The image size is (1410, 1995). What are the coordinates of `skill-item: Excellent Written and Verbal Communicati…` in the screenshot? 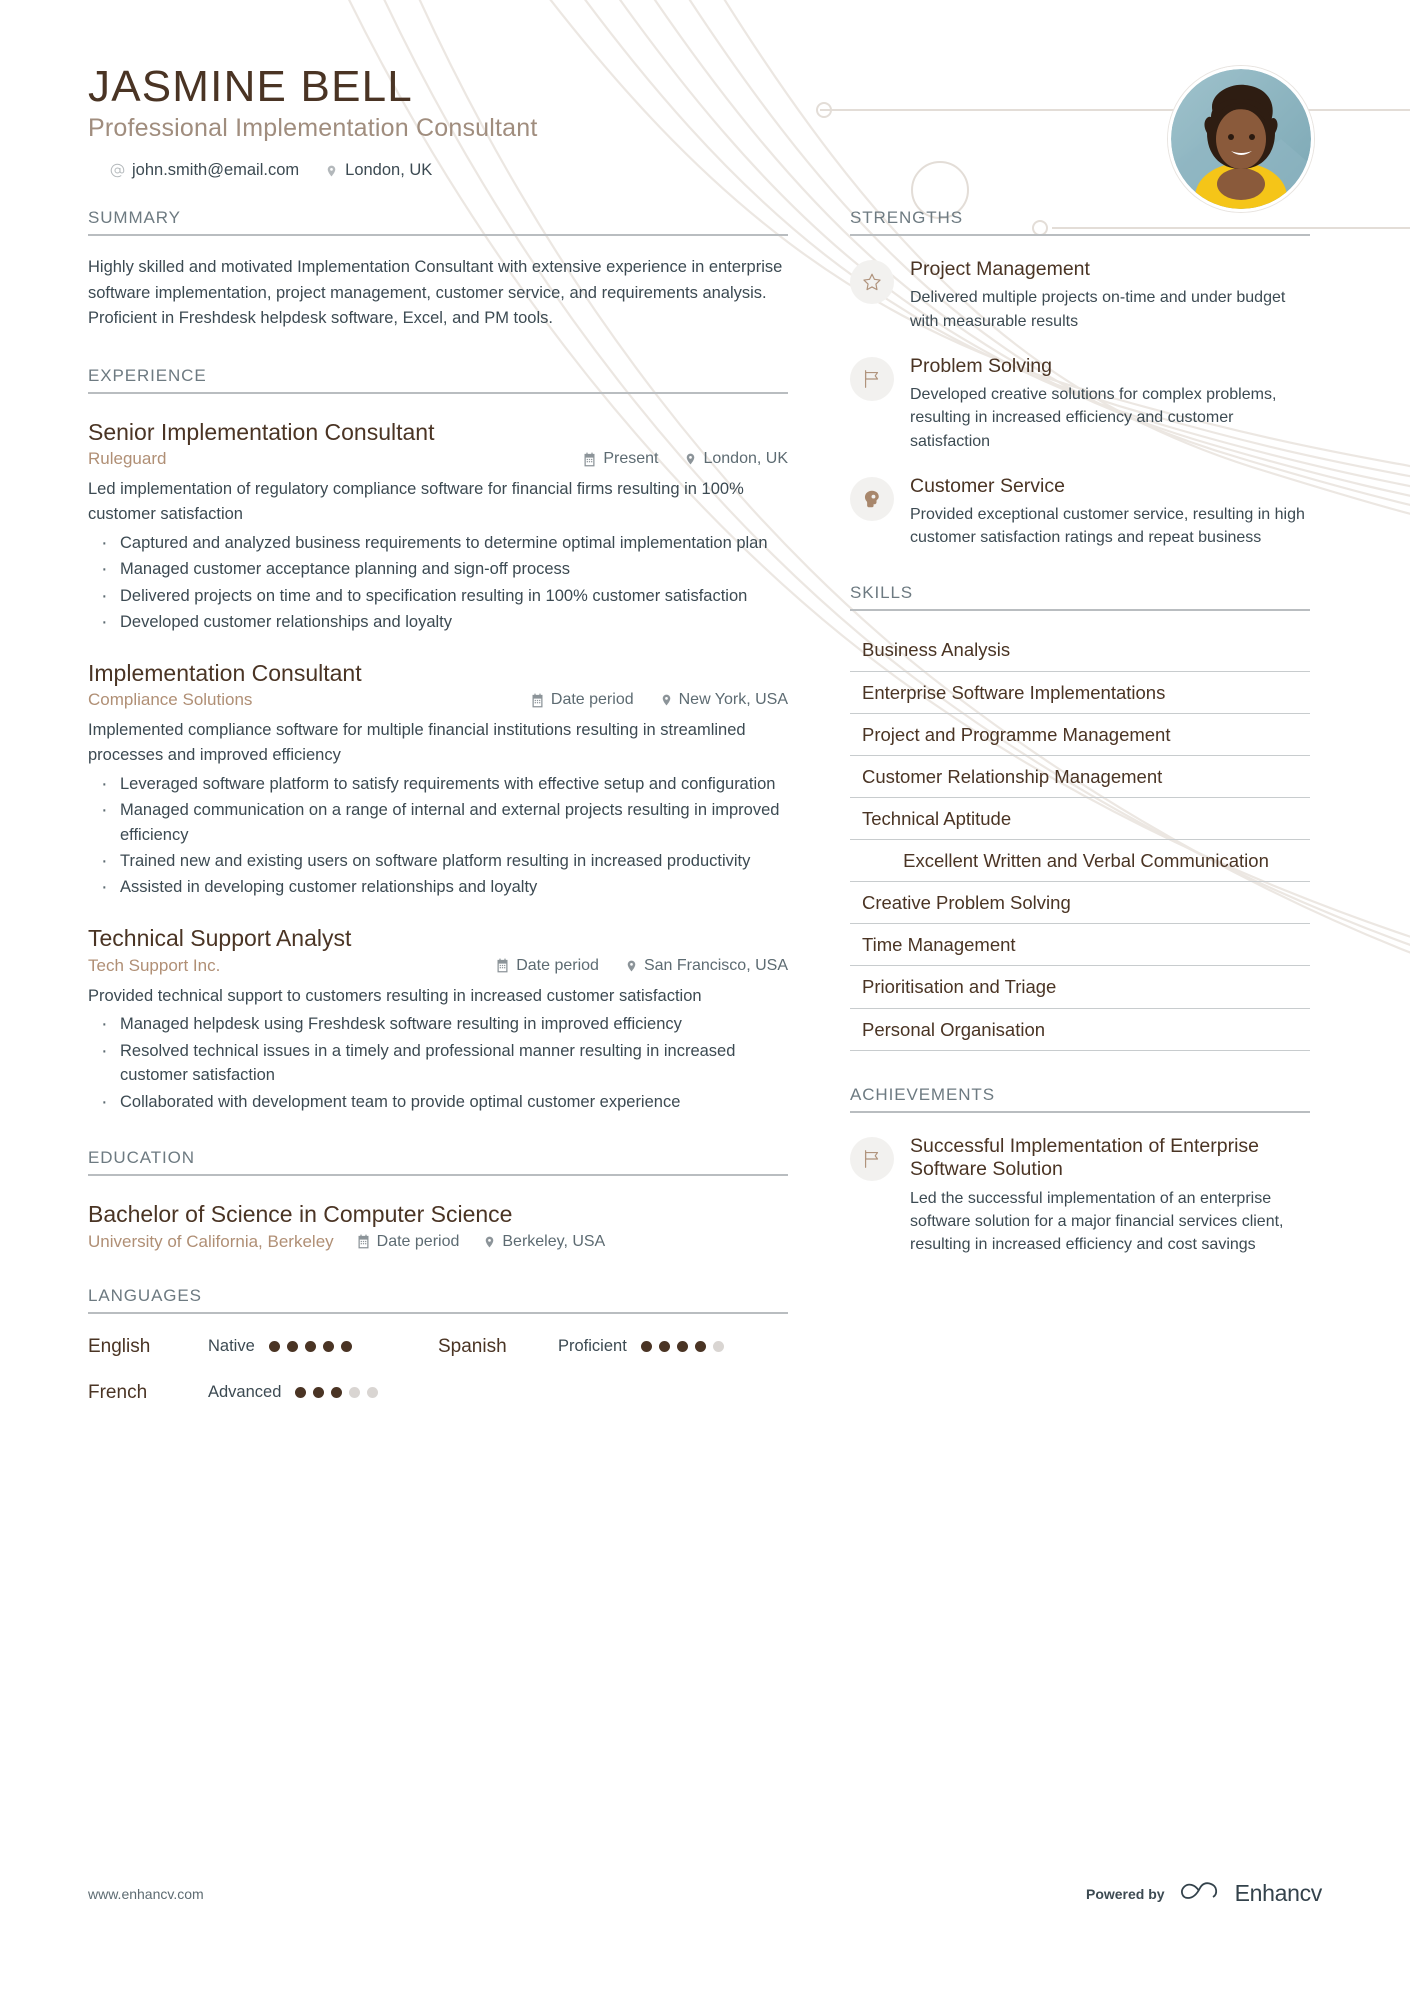 It's located at (1080, 861).